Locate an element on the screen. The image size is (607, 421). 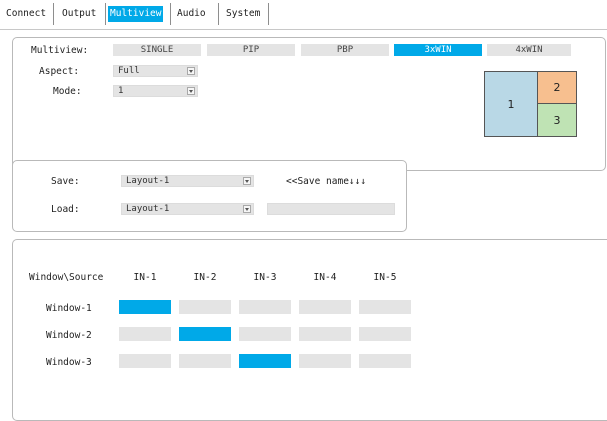
mode-select: 1 is located at coordinates (155, 91).